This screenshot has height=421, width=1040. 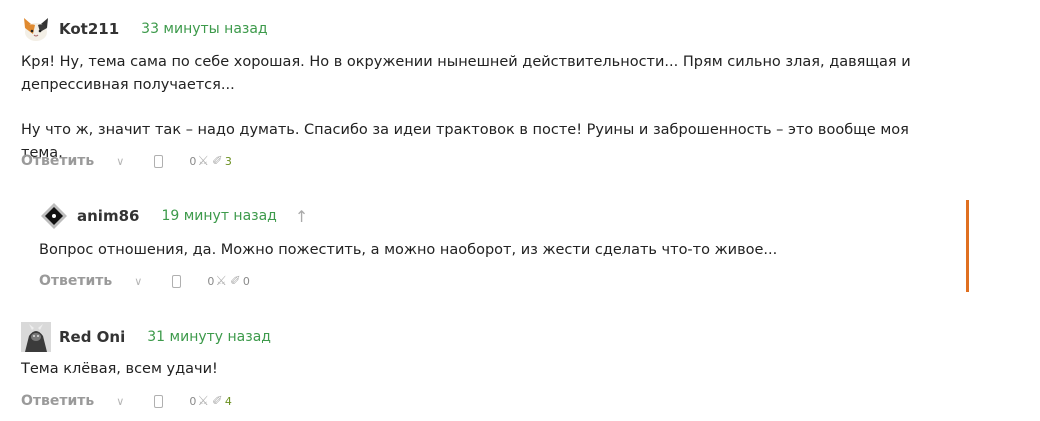 I want to click on comment-time: 33 минуты назад, so click(x=204, y=29).